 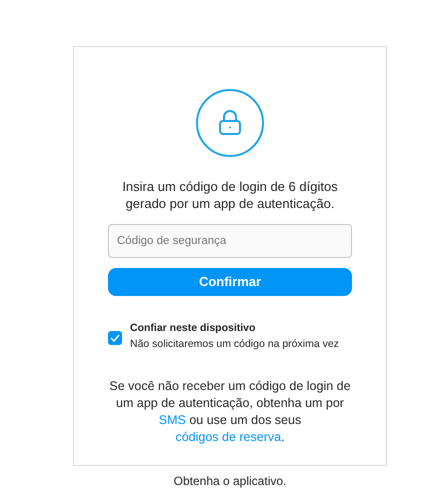 I want to click on help-text: Se você não receber um código de login de um app de autenticação, obtenha um por SMS ou use um dos seus códigos de reserva., so click(x=230, y=412).